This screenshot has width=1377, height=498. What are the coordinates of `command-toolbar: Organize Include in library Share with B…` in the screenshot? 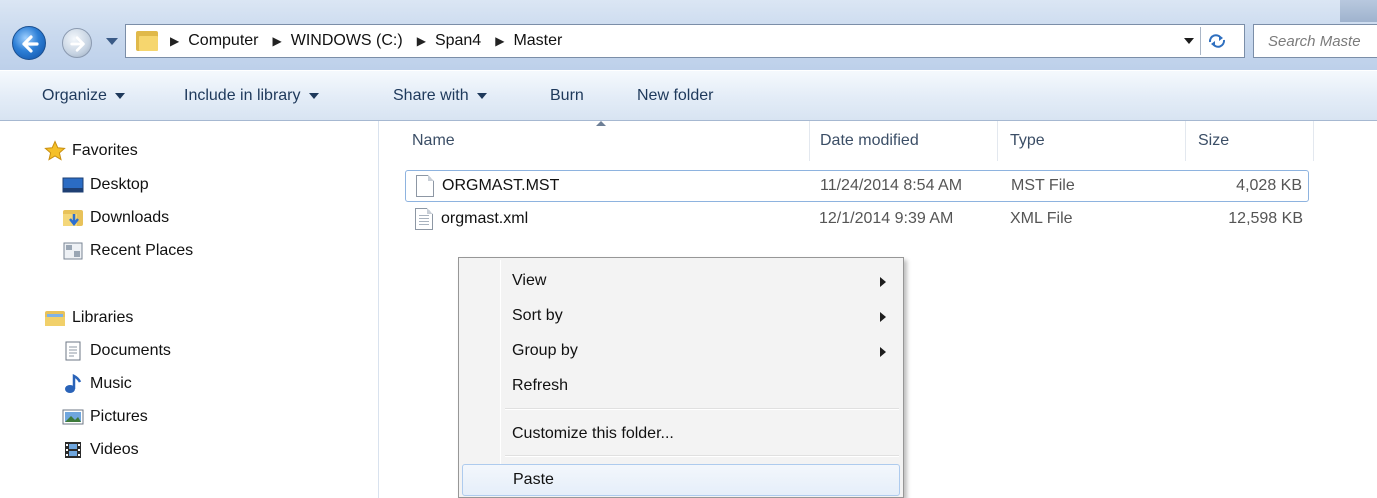 It's located at (688, 95).